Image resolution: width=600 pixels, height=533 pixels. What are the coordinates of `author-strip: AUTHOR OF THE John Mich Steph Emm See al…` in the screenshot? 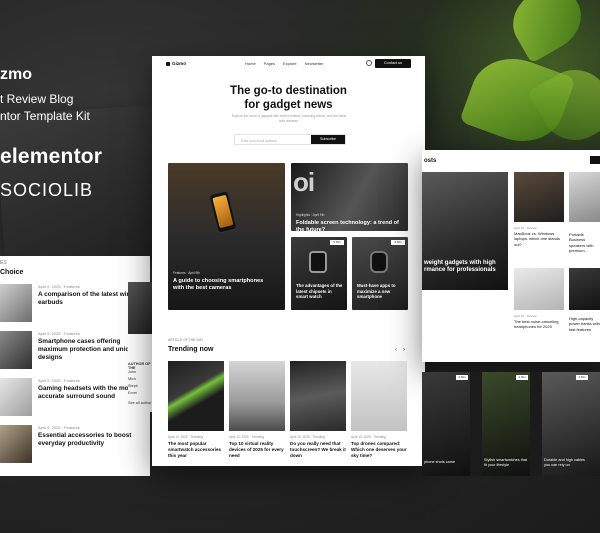 It's located at (141, 347).